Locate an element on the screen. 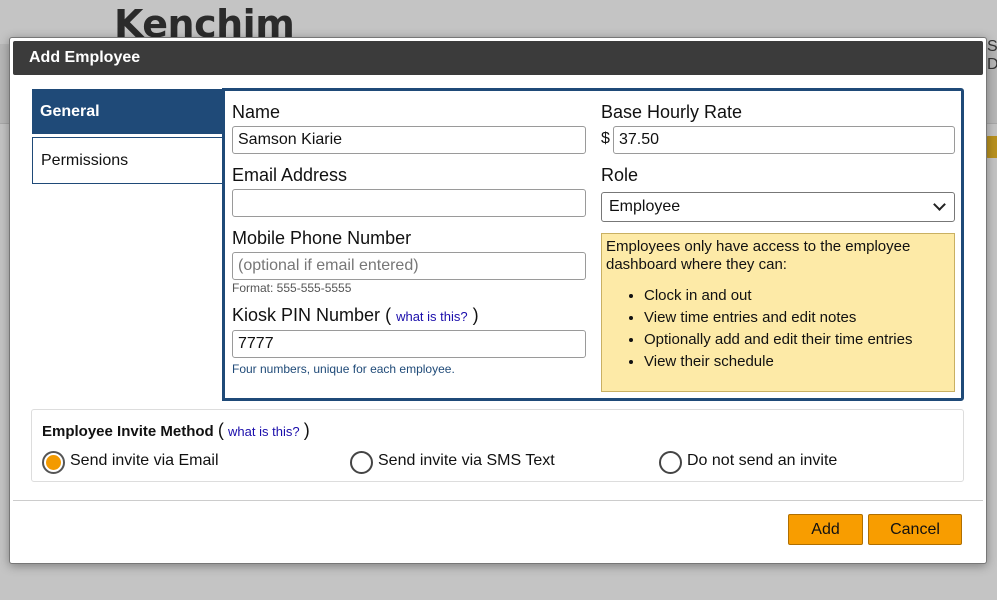 Image resolution: width=997 pixels, height=600 pixels. invite-sms-label: Send invite via SMS Text is located at coordinates (466, 460).